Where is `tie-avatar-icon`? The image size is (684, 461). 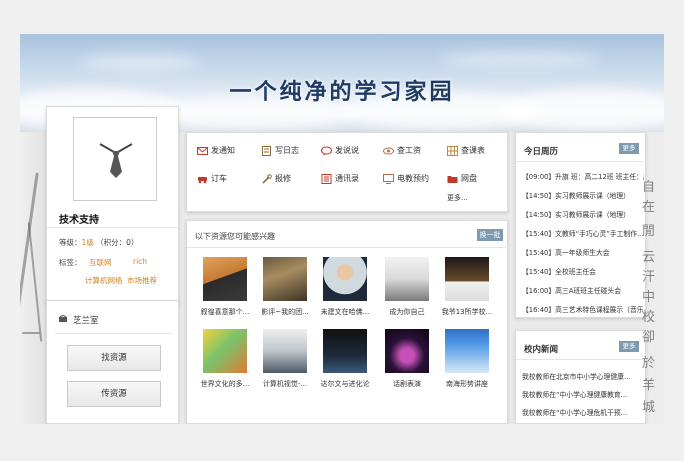
tie-avatar-icon is located at coordinates (116, 160).